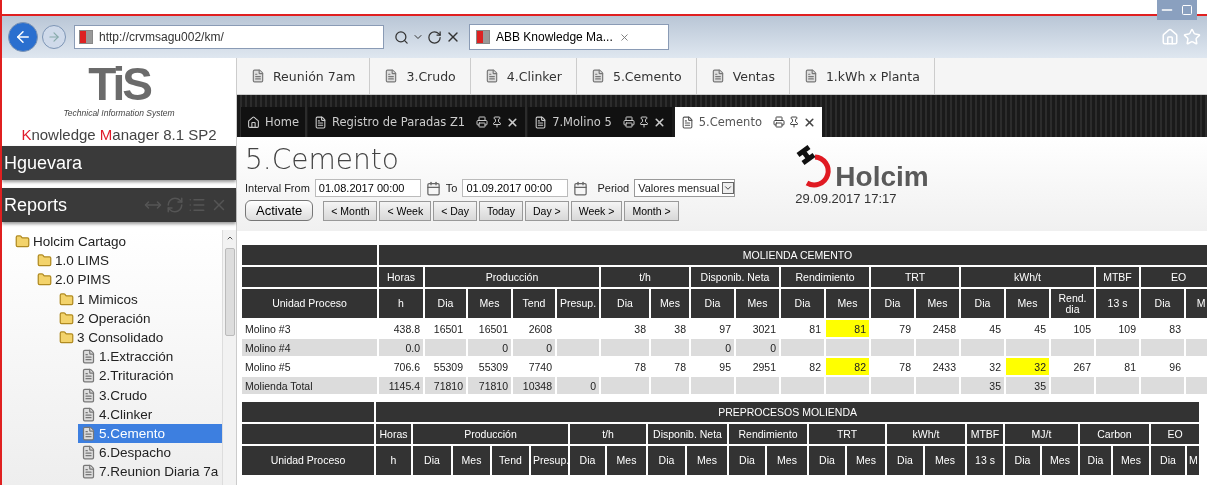 The height and width of the screenshot is (485, 1207). I want to click on period-select: Valores mensual, so click(685, 188).